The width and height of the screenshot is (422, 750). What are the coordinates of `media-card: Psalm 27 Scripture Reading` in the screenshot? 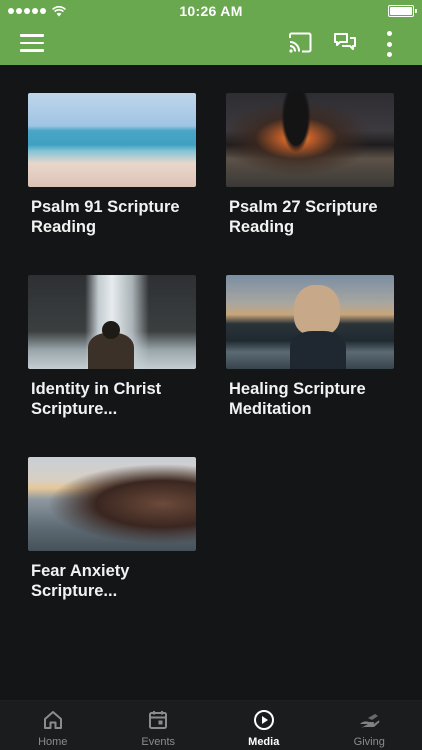 It's located at (310, 165).